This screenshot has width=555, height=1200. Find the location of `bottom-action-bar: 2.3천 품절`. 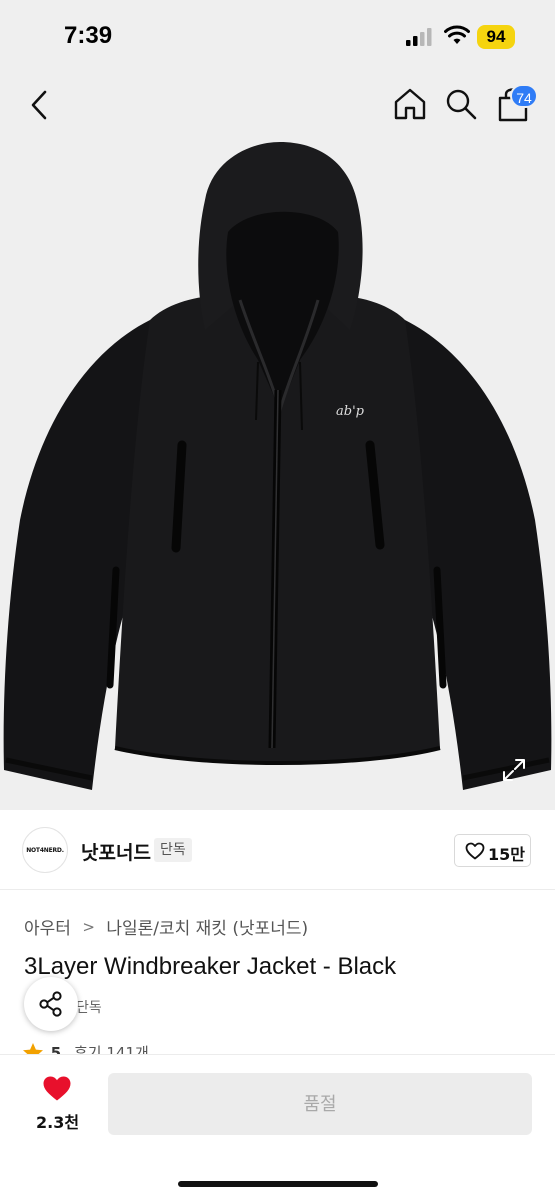

bottom-action-bar: 2.3천 품절 is located at coordinates (277, 1127).